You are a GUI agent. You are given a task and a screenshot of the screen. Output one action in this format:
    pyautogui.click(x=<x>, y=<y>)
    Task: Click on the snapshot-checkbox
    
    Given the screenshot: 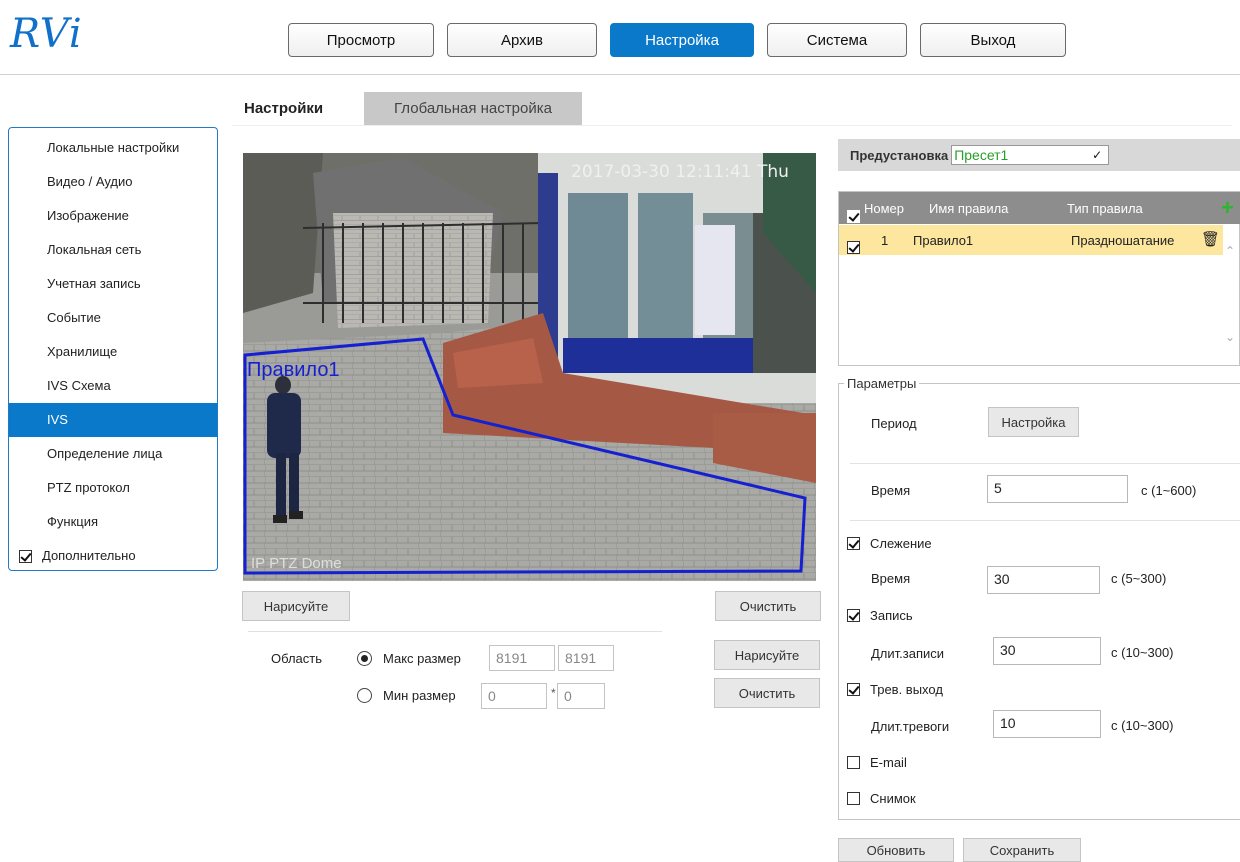 What is the action you would take?
    pyautogui.click(x=853, y=798)
    